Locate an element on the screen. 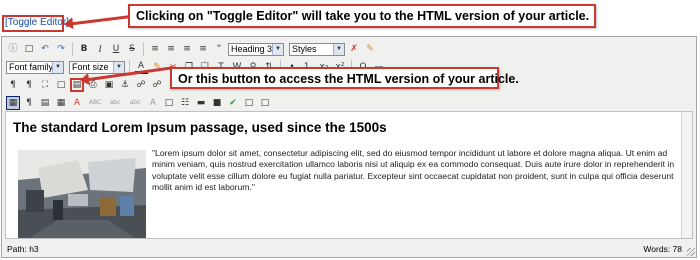  italic-button: I is located at coordinates (100, 49).